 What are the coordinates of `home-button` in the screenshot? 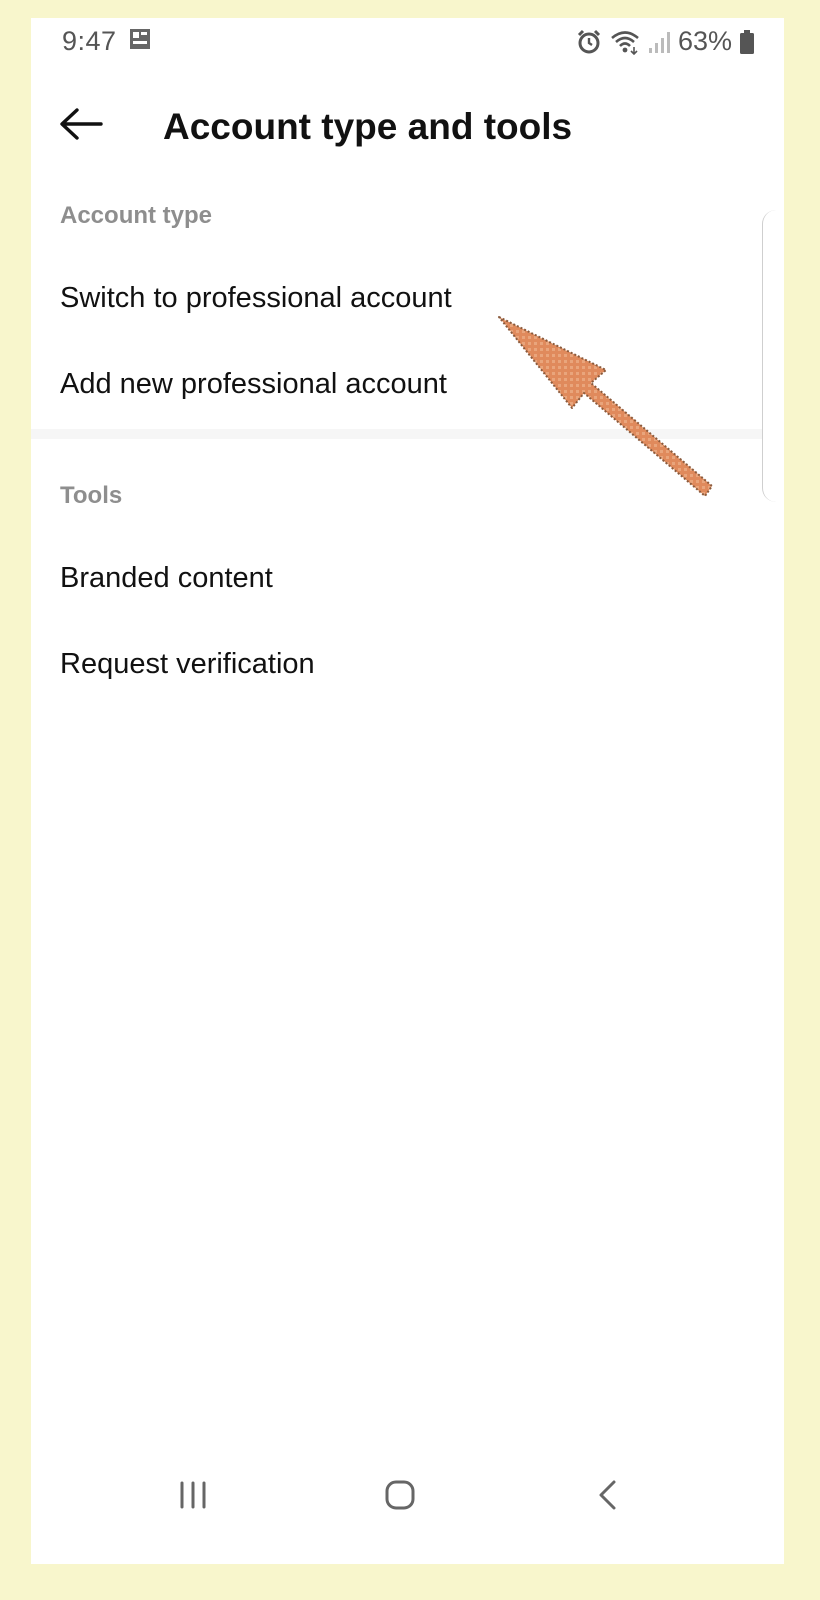 It's located at (400, 1495).